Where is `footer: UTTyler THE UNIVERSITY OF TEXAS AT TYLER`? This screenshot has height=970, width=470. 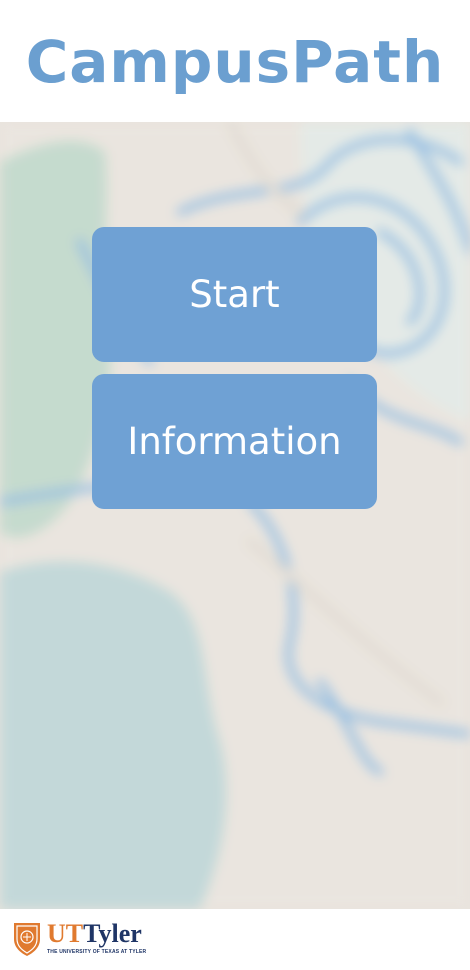 footer: UTTyler THE UNIVERSITY OF TEXAS AT TYLER is located at coordinates (235, 939).